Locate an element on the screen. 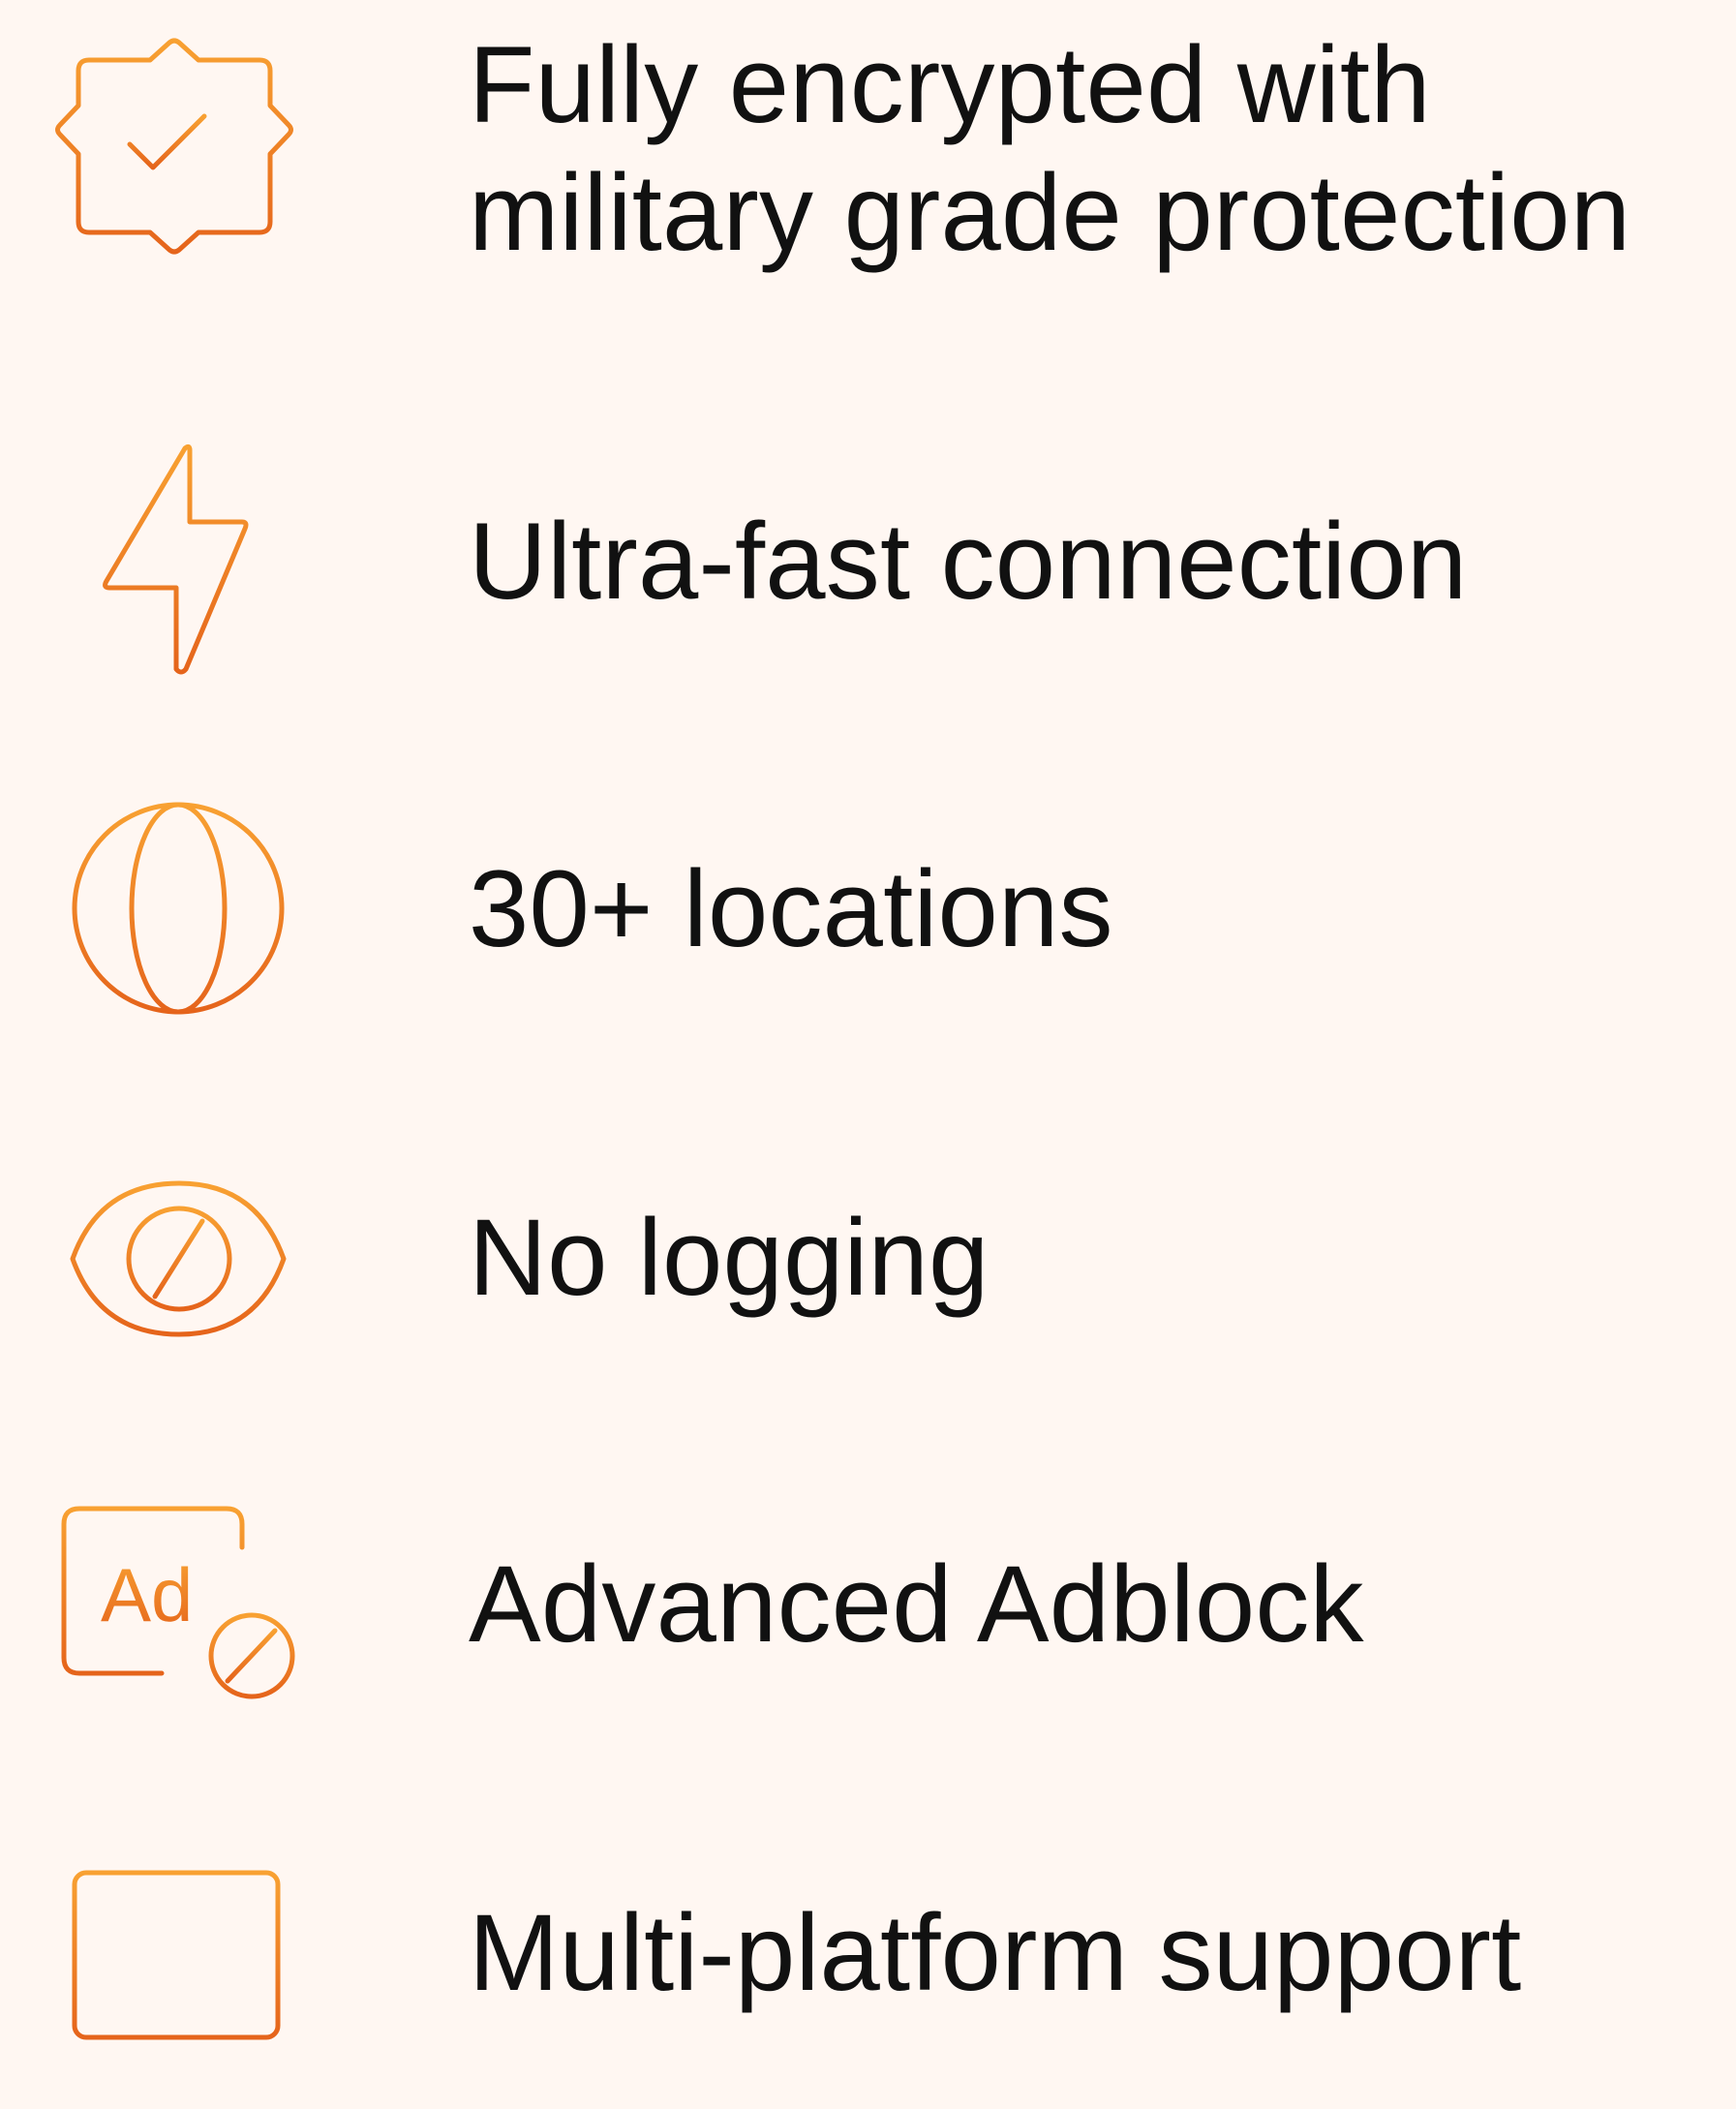 The image size is (1736, 2109). lightning-bolt-icon is located at coordinates (179, 566).